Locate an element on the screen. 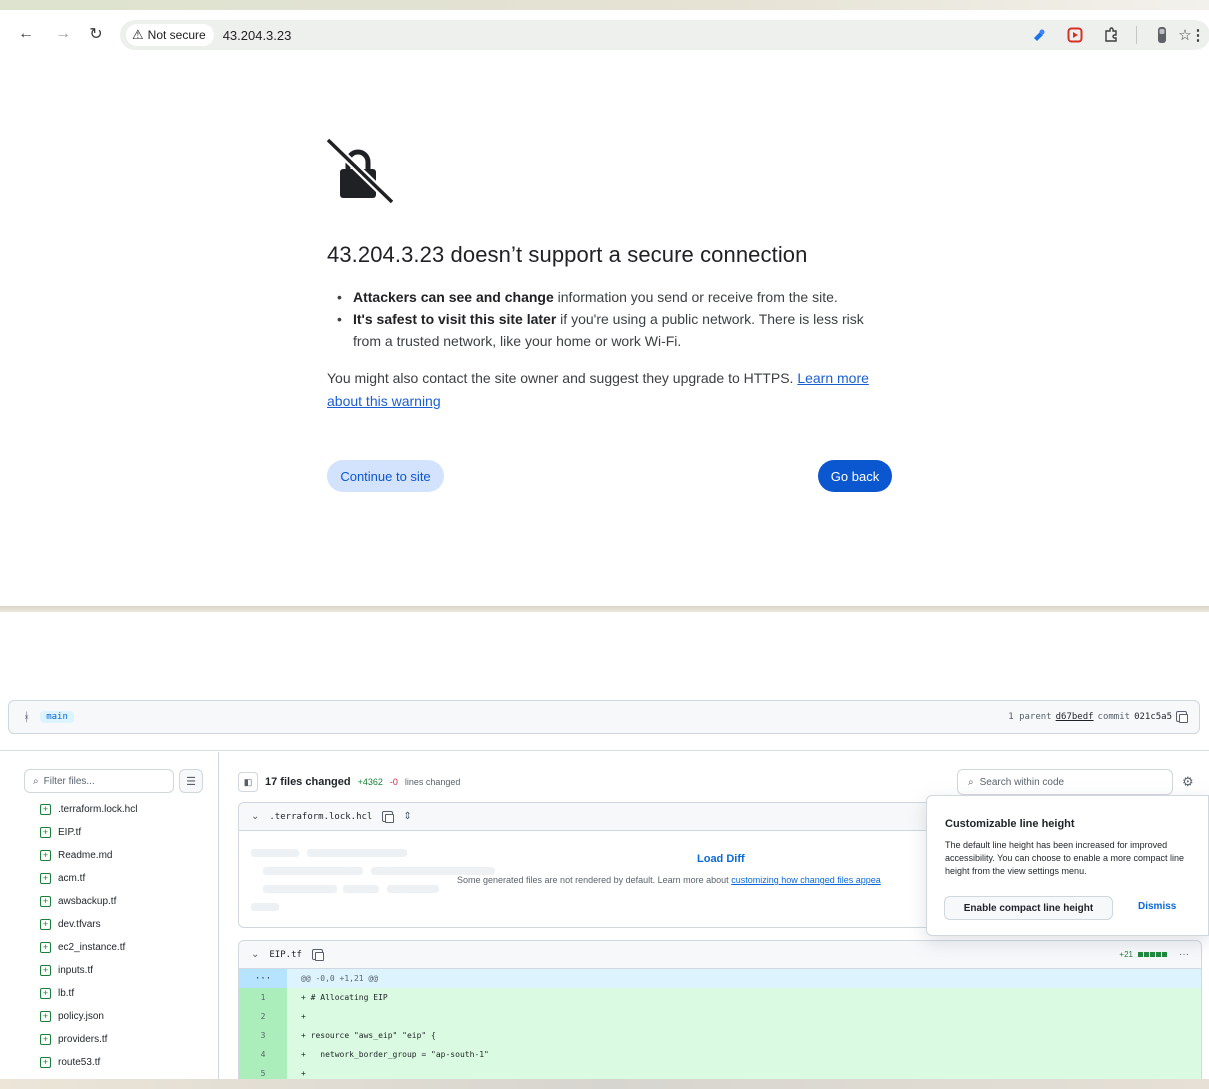  parent-label: 1 parent is located at coordinates (1030, 716).